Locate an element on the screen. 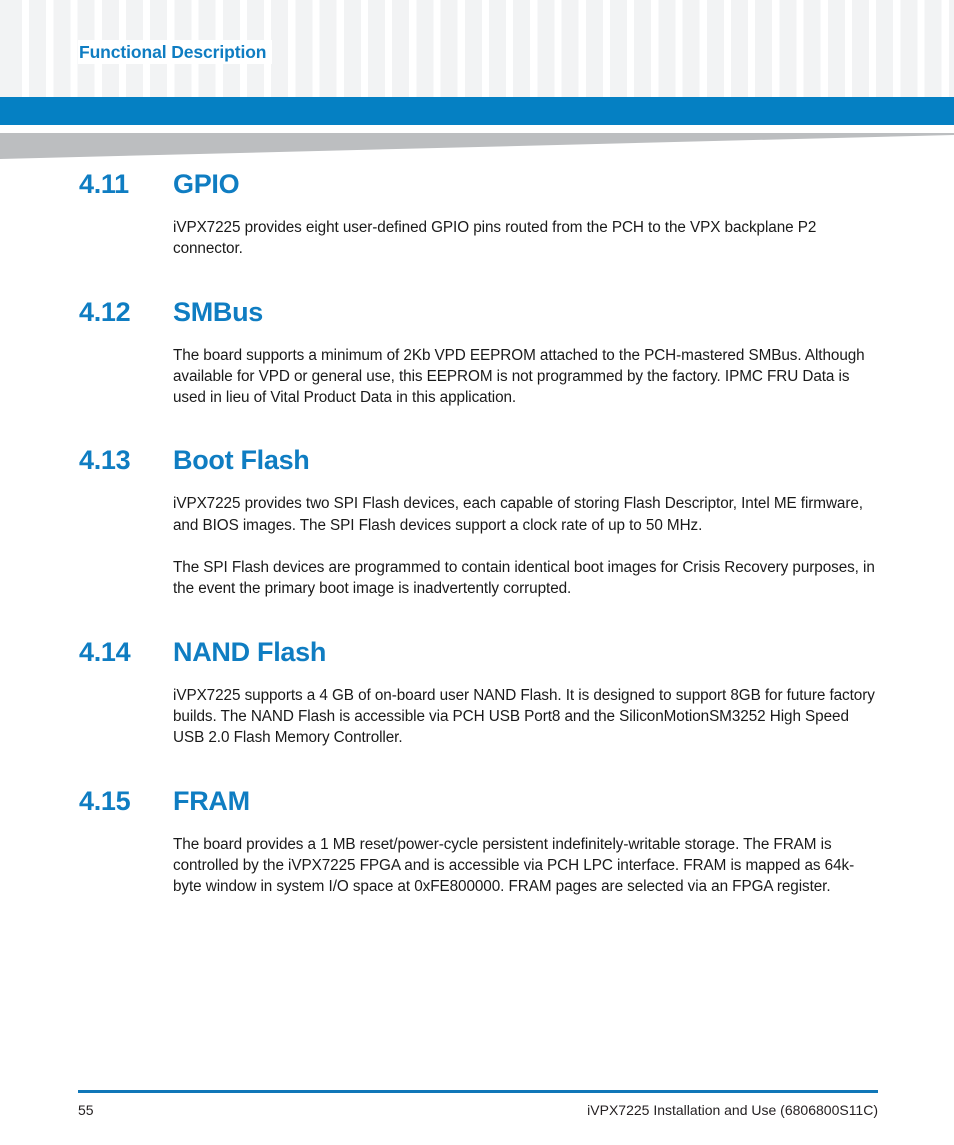 The height and width of the screenshot is (1145, 954). page-header: Functional Description is located at coordinates (477, 48).